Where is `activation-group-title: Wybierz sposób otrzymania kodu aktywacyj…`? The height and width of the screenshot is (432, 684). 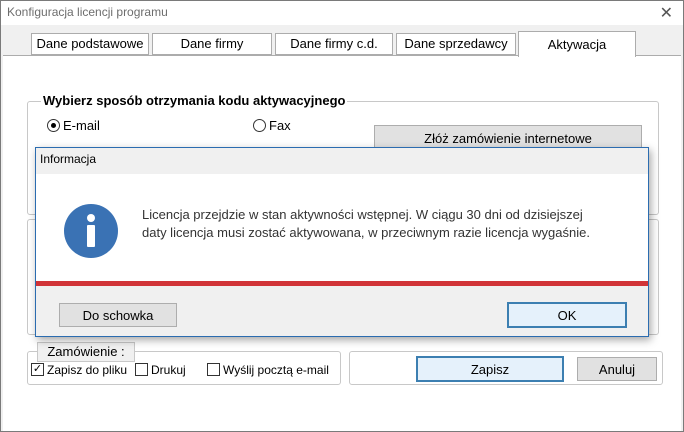 activation-group-title: Wybierz sposób otrzymania kodu aktywacyj… is located at coordinates (194, 100).